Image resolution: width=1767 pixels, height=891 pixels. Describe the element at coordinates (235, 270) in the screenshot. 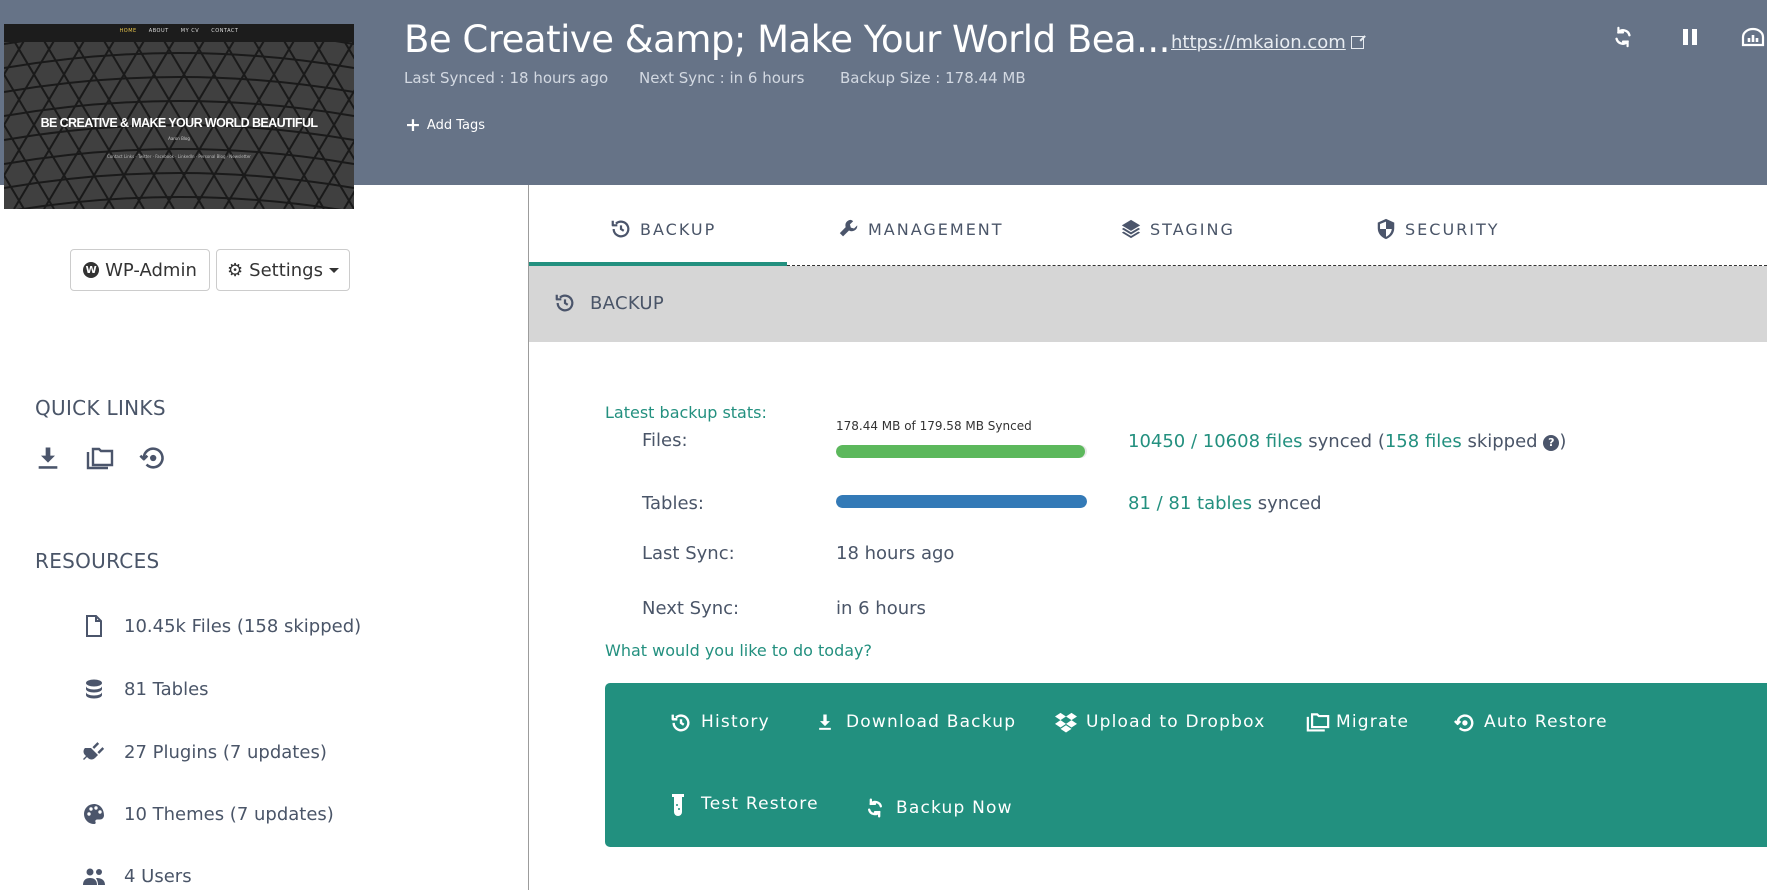

I see `gear-icon: ⚙` at that location.